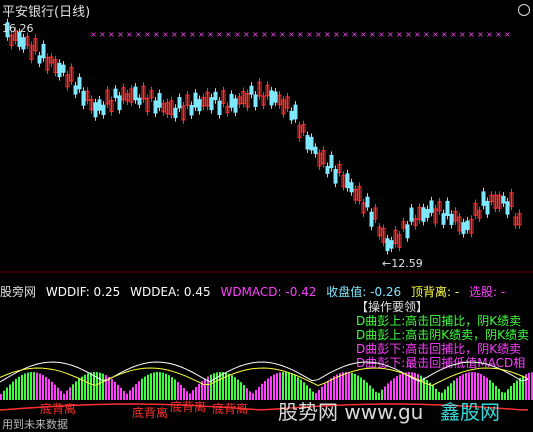 This screenshot has width=533, height=432. I want to click on bottom-divergence-label-3: 底背离, so click(188, 407).